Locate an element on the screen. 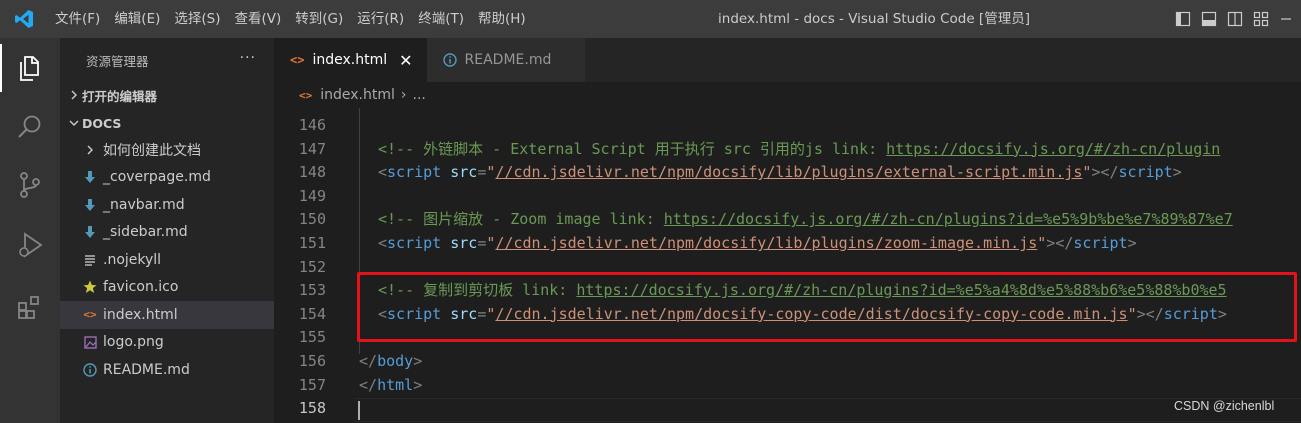 The image size is (1301, 423). tab-index-html: <> index.html ✕ is located at coordinates (350, 60).